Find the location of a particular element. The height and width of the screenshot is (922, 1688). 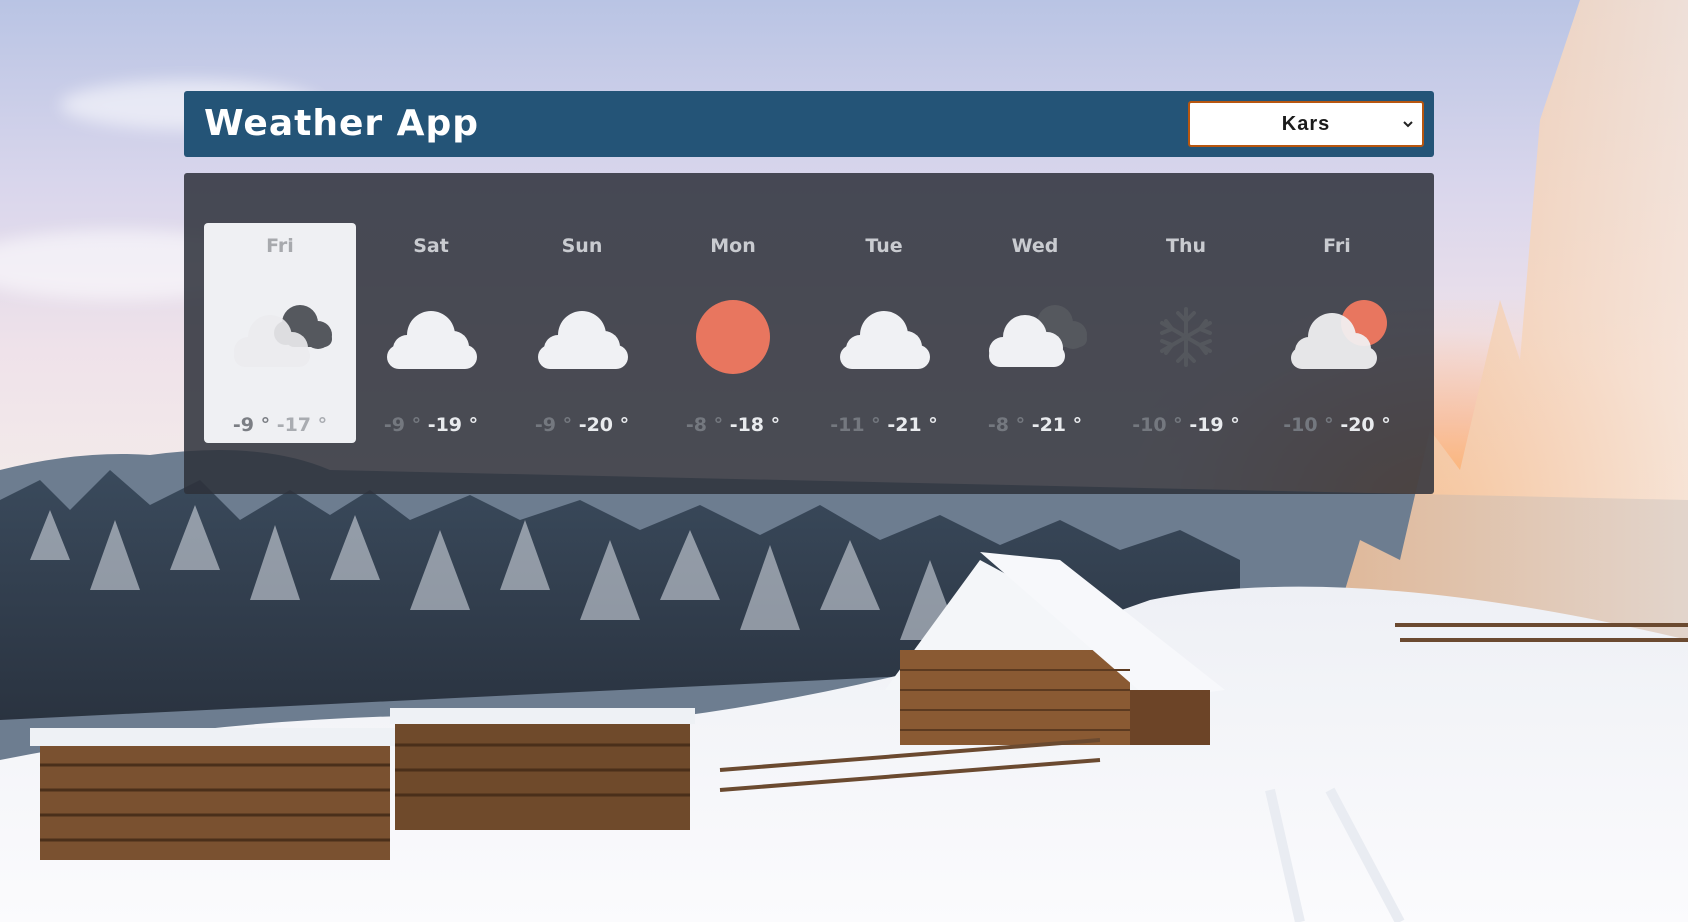

partly-sunny-icon is located at coordinates (1339, 334).